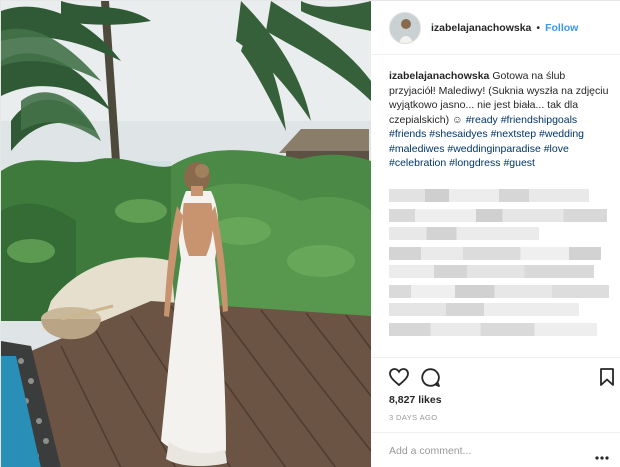 The image size is (620, 467). I want to click on hashtag: #ready, so click(482, 120).